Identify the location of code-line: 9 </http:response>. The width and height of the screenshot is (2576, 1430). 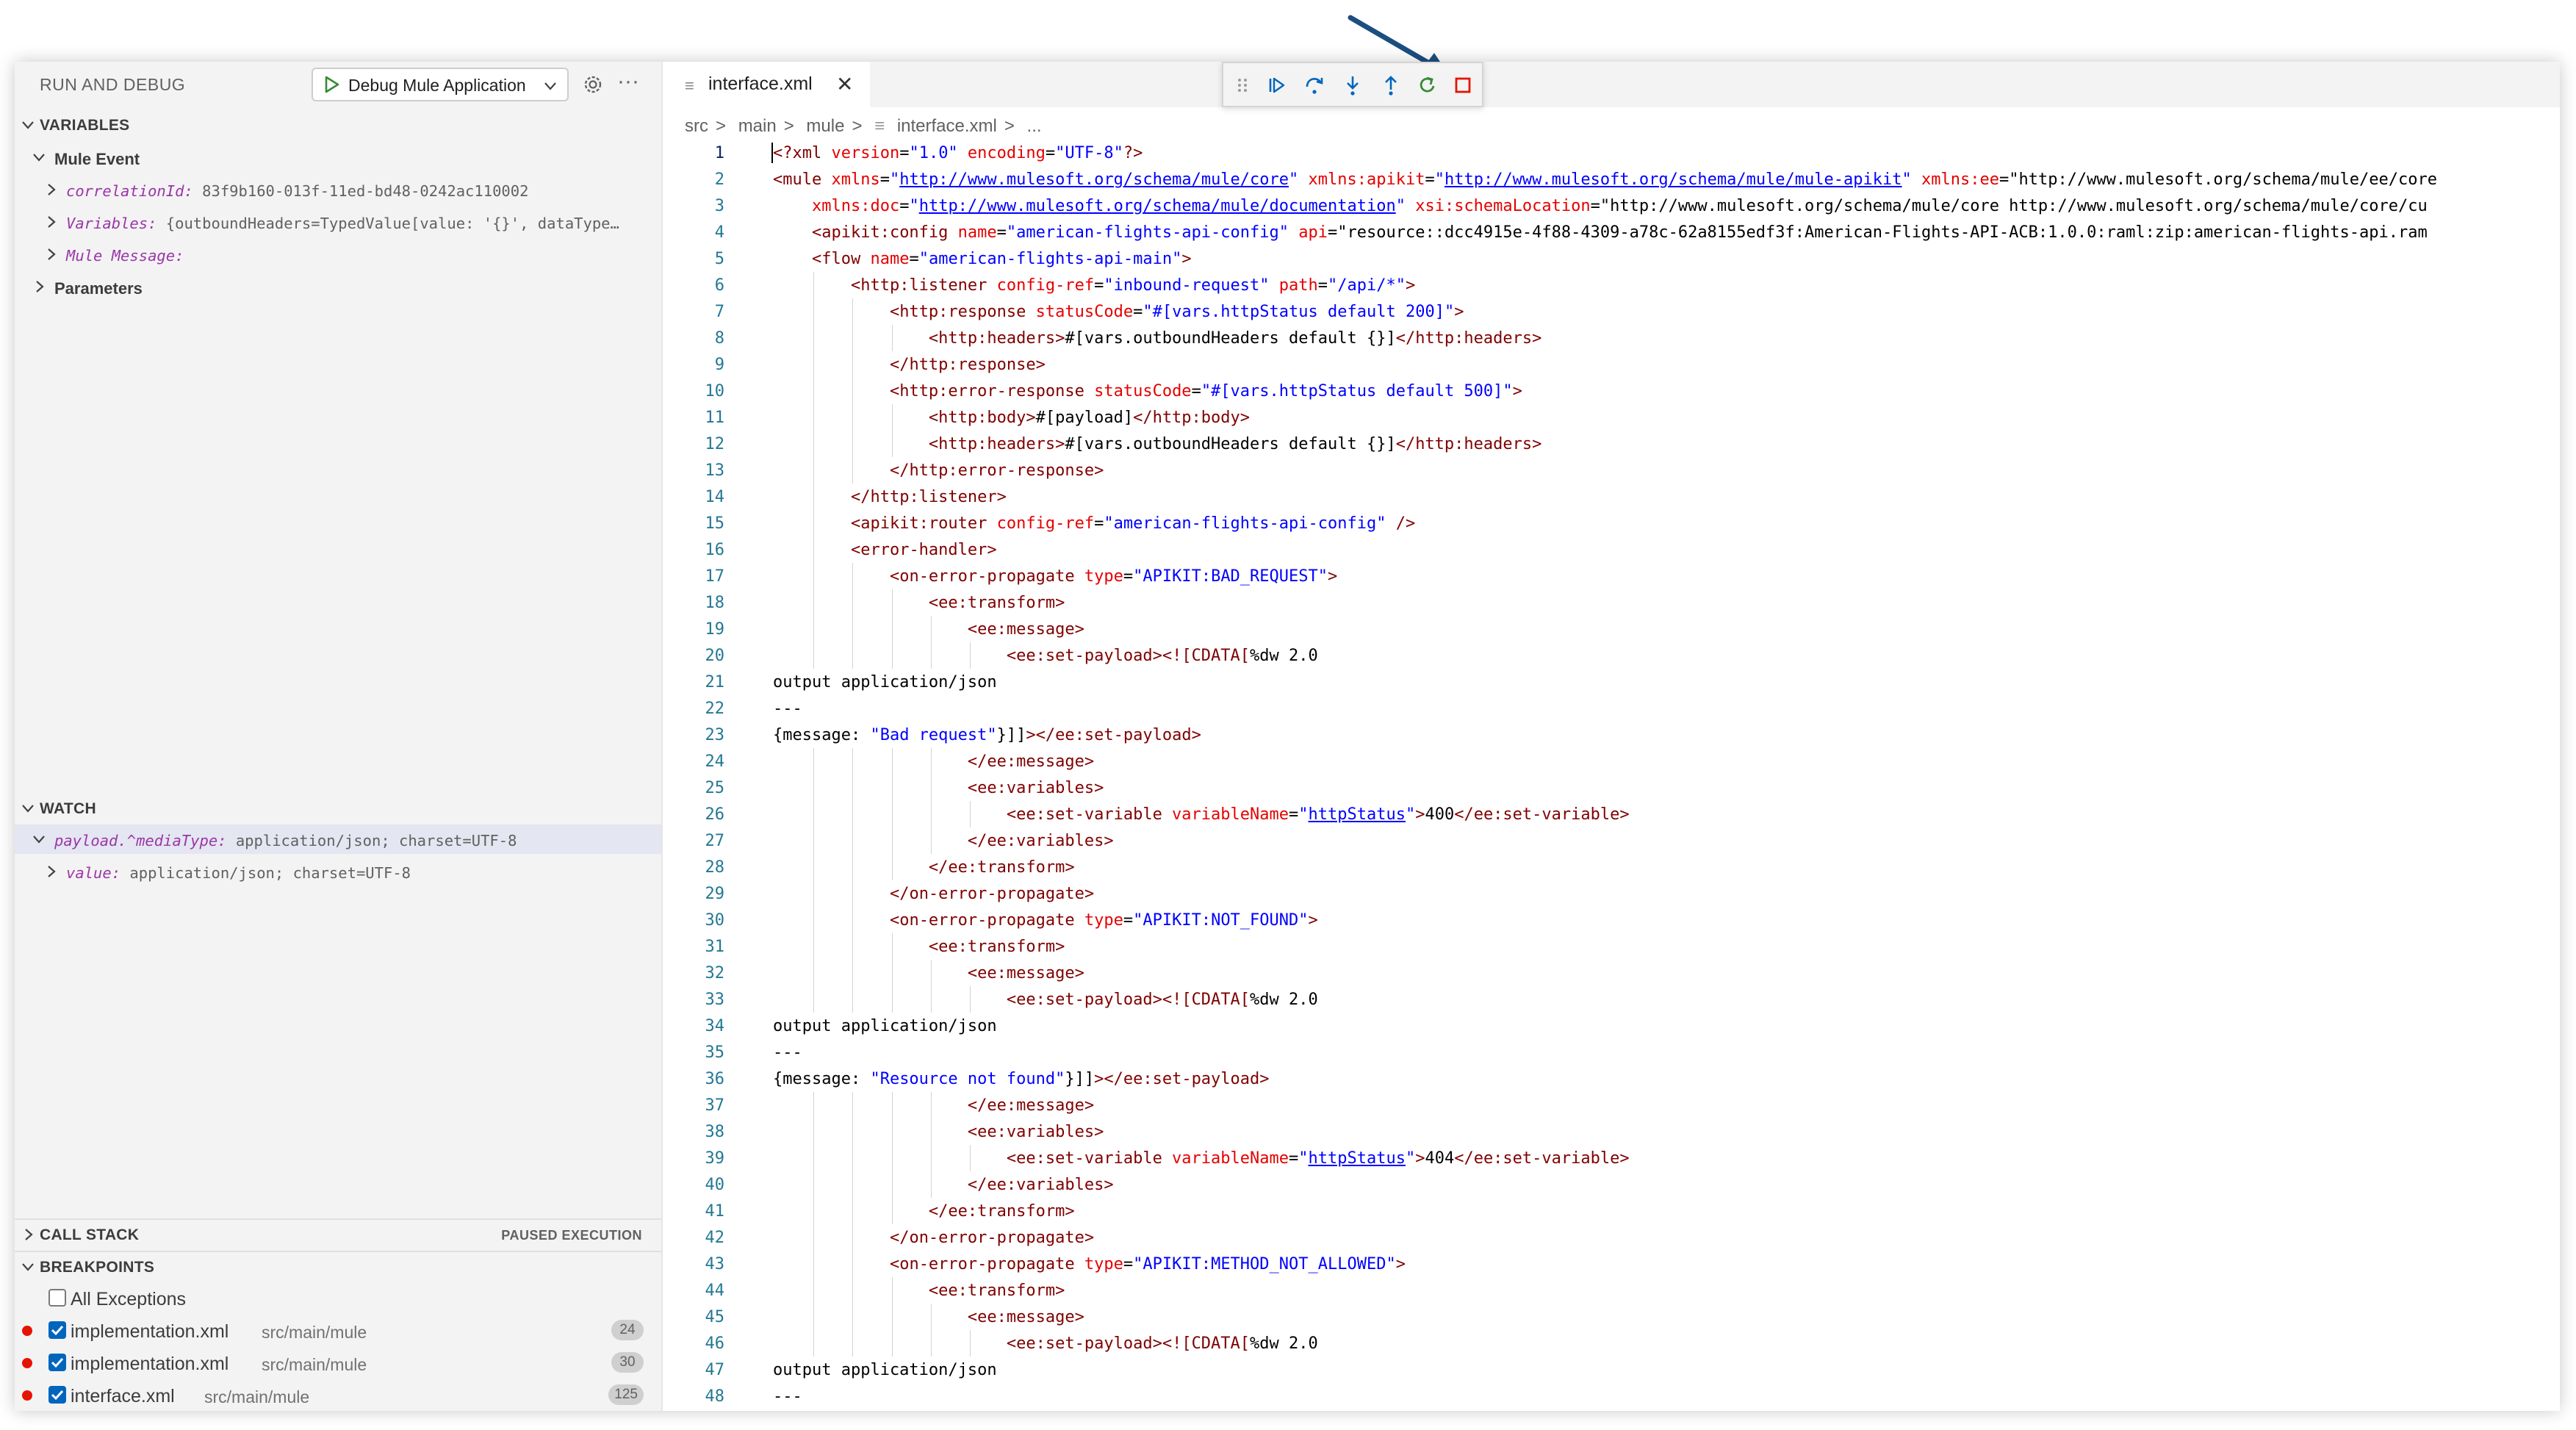
(1612, 364).